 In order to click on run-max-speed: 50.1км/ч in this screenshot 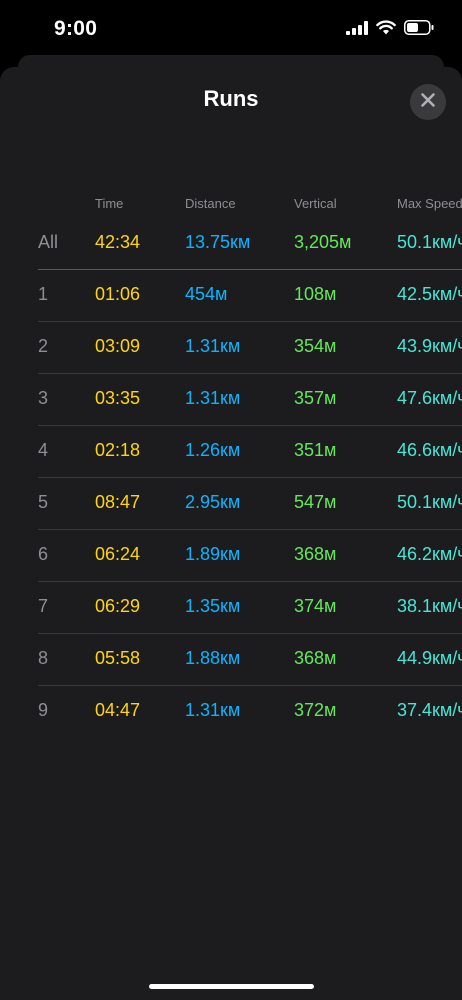, I will do `click(429, 502)`.